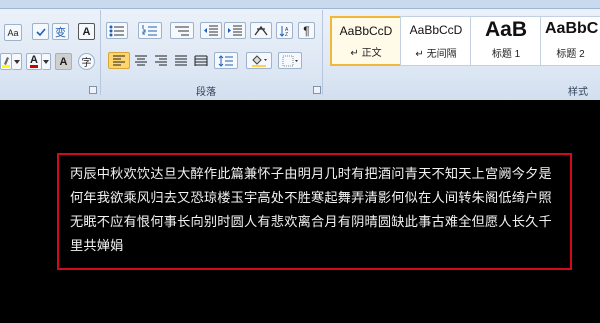 This screenshot has height=323, width=600. What do you see at coordinates (60, 31) in the screenshot?
I see `enclose-character-button: 变` at bounding box center [60, 31].